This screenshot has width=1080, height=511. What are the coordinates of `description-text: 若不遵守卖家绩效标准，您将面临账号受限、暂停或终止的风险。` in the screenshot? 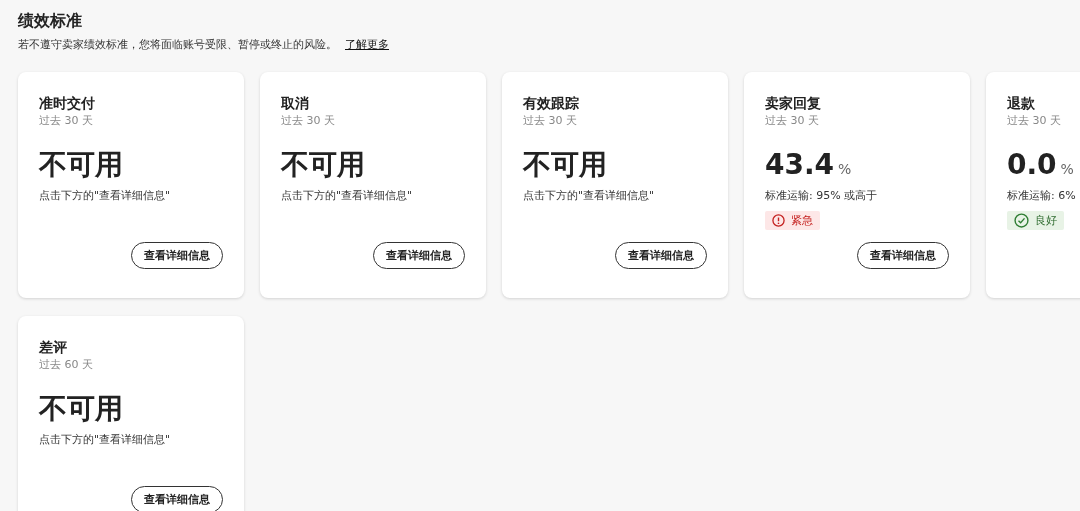 It's located at (177, 44).